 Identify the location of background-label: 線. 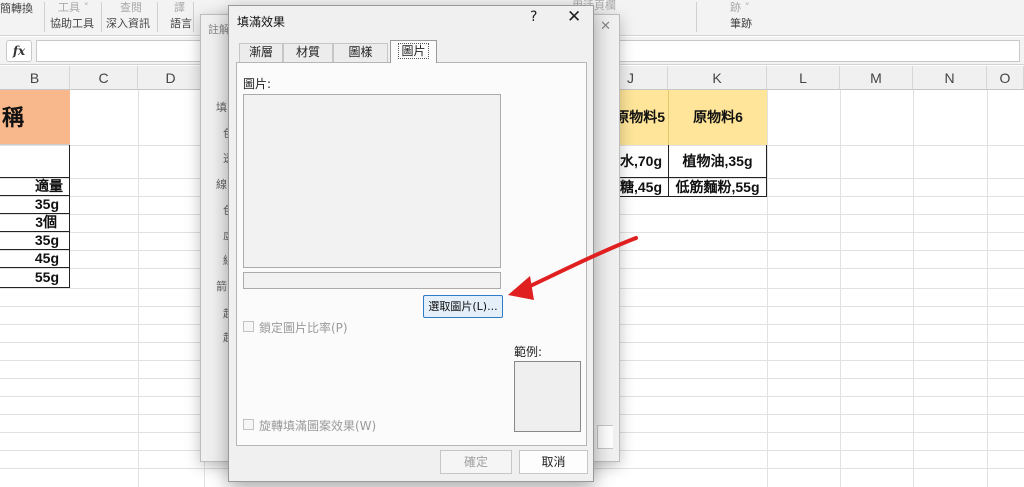
(221, 184).